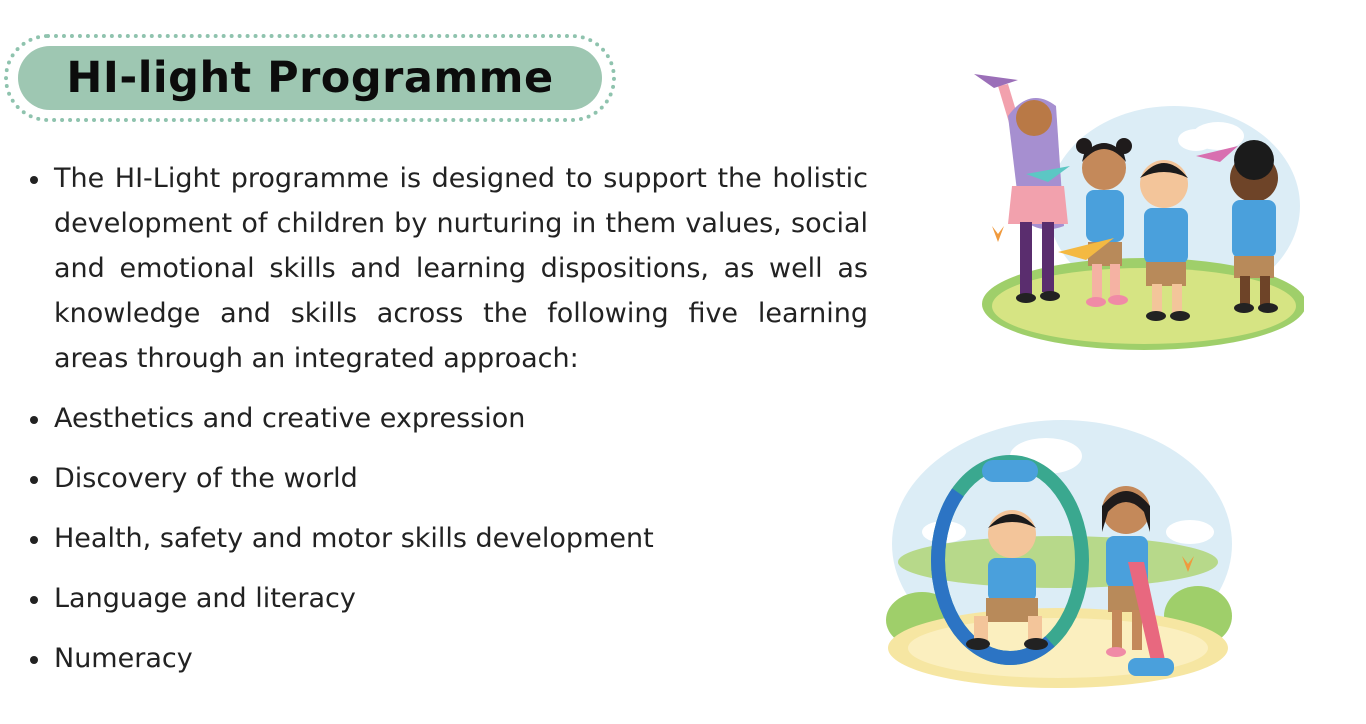 The image size is (1366, 724). What do you see at coordinates (448, 658) in the screenshot?
I see `learning-area-item: Numeracy` at bounding box center [448, 658].